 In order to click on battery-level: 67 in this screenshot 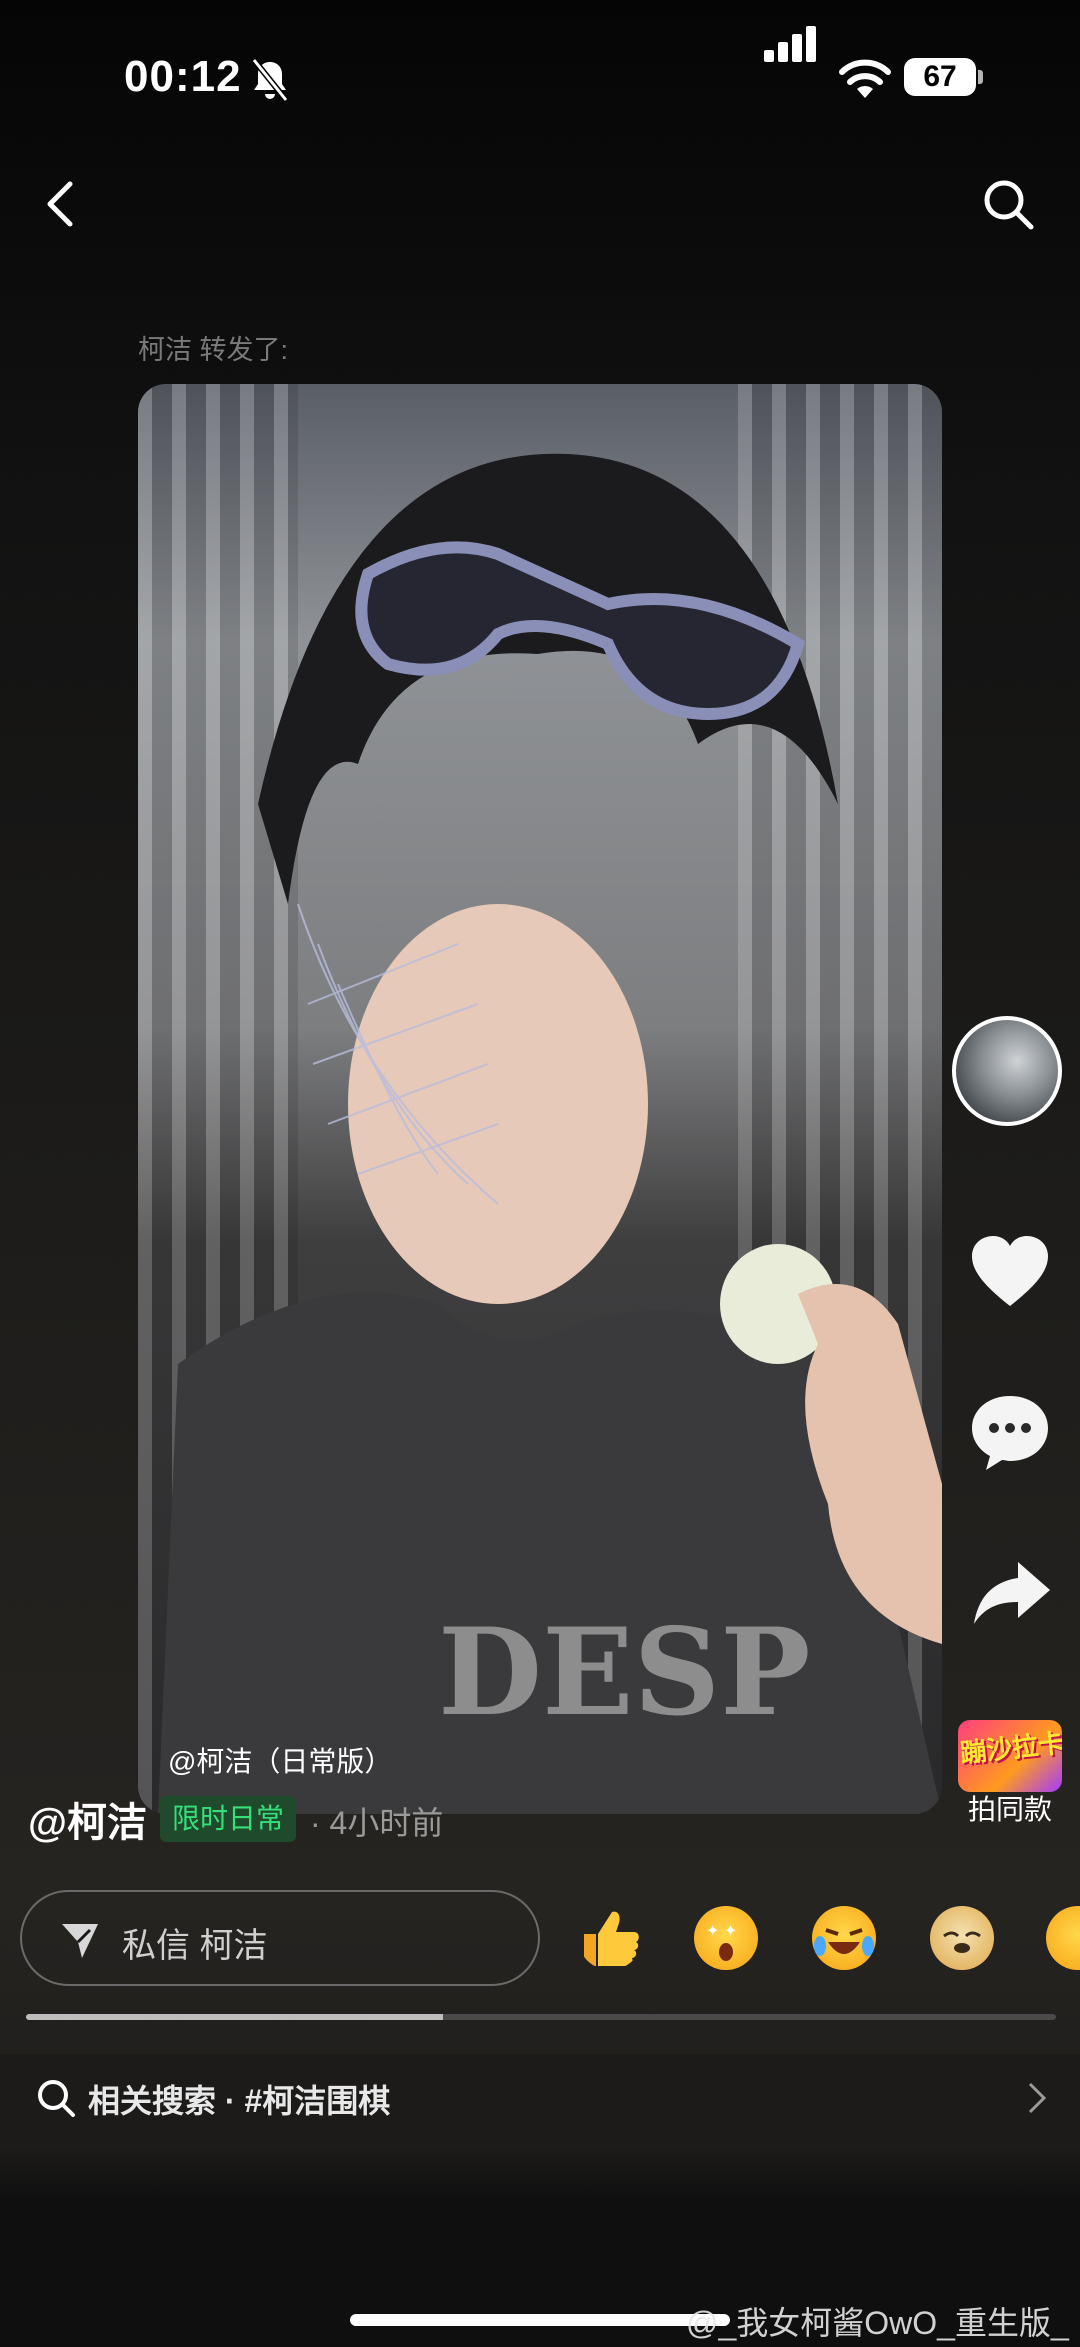, I will do `click(940, 76)`.